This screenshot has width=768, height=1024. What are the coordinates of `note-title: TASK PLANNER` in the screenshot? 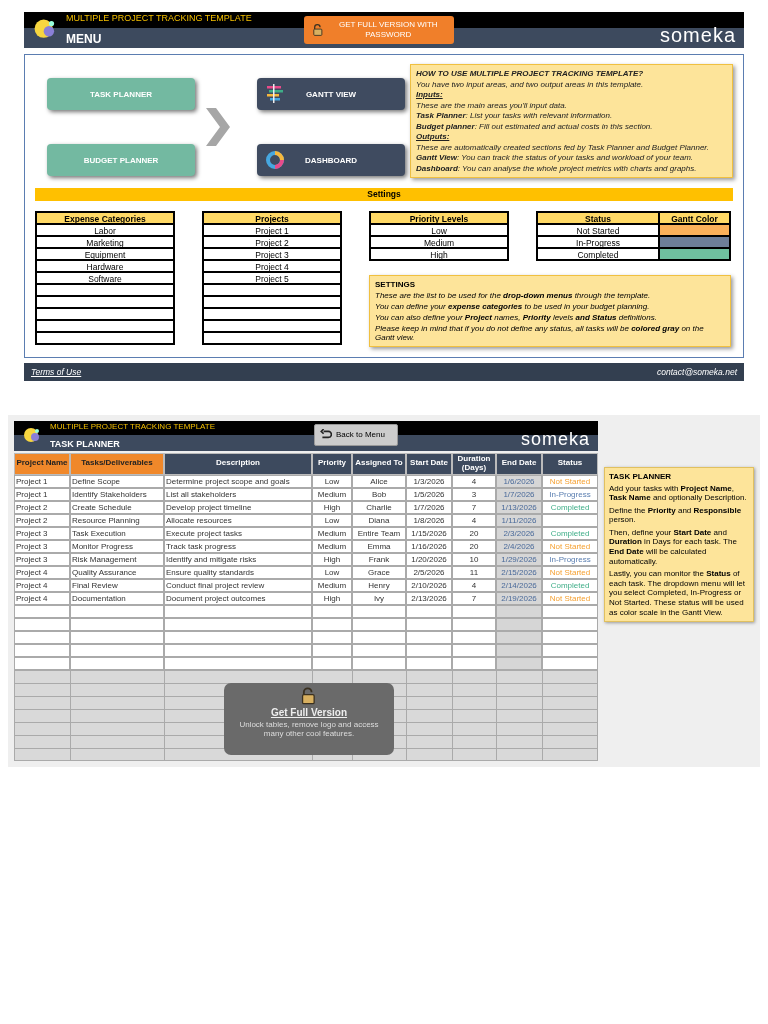 It's located at (641, 476).